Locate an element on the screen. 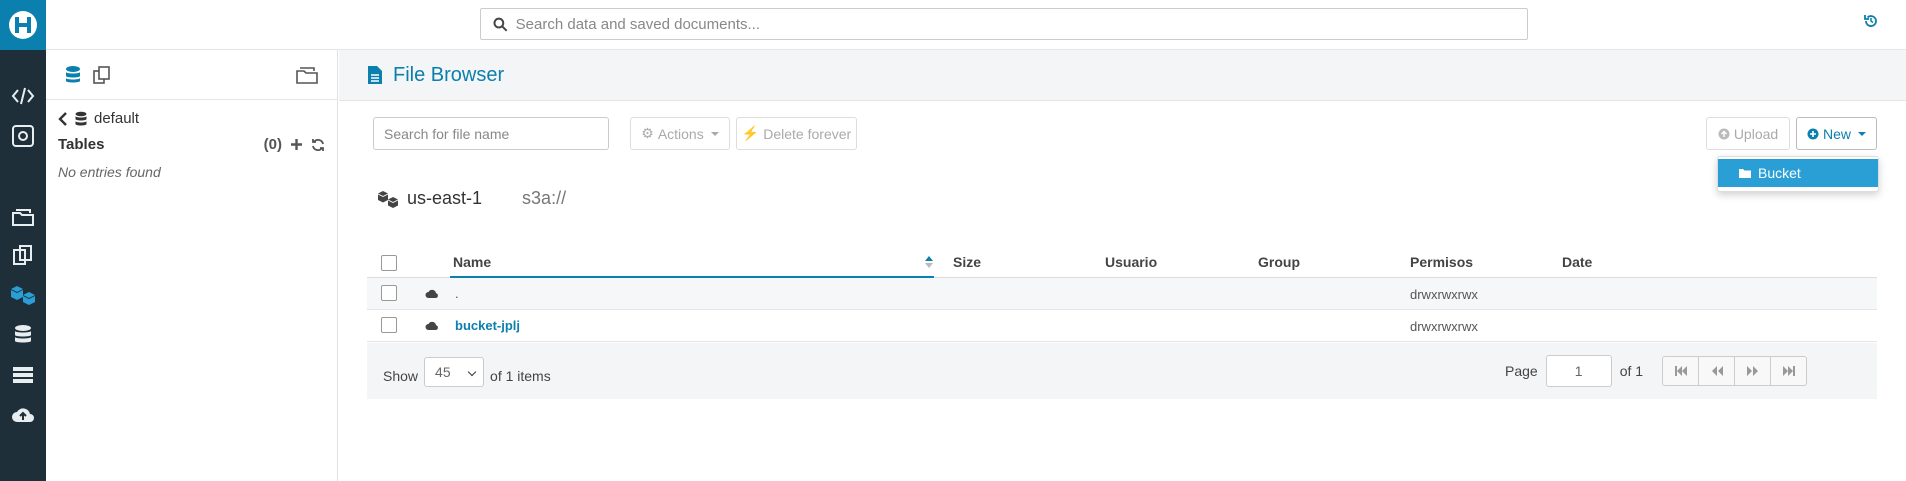 The height and width of the screenshot is (481, 1906). delete-forever-label: Delete forever is located at coordinates (807, 133).